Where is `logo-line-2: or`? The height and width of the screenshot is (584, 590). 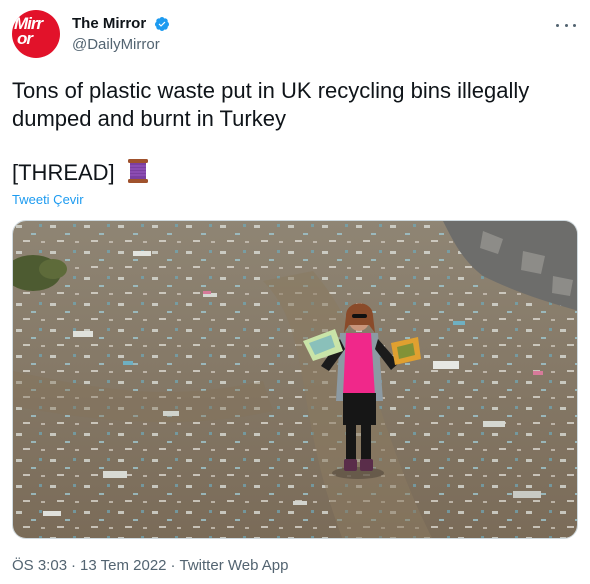
logo-line-2: or is located at coordinates (25, 38).